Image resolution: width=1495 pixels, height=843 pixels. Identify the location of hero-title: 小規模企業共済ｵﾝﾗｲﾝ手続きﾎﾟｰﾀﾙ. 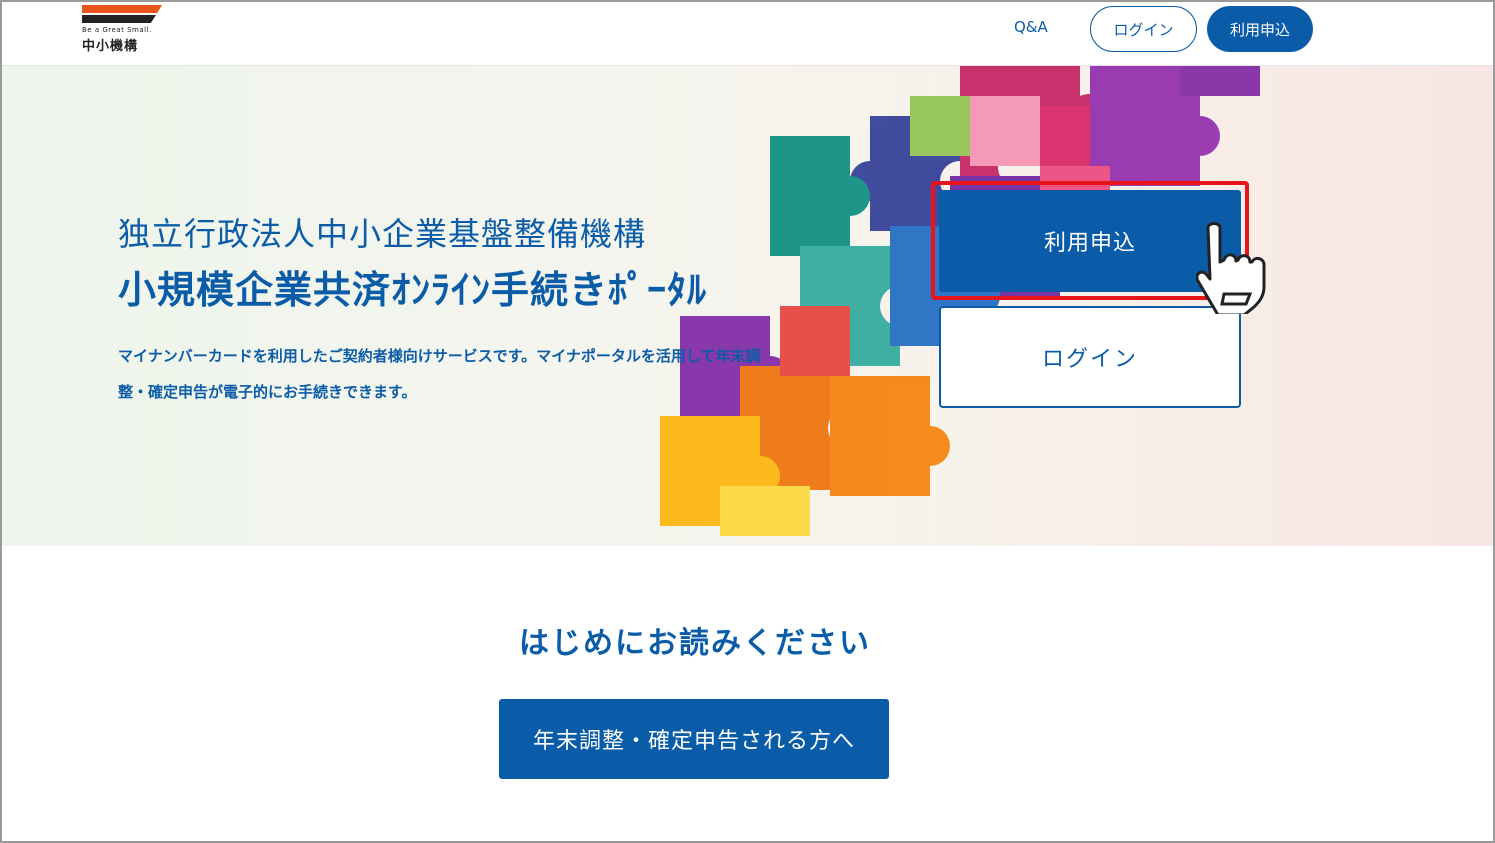
(413, 290).